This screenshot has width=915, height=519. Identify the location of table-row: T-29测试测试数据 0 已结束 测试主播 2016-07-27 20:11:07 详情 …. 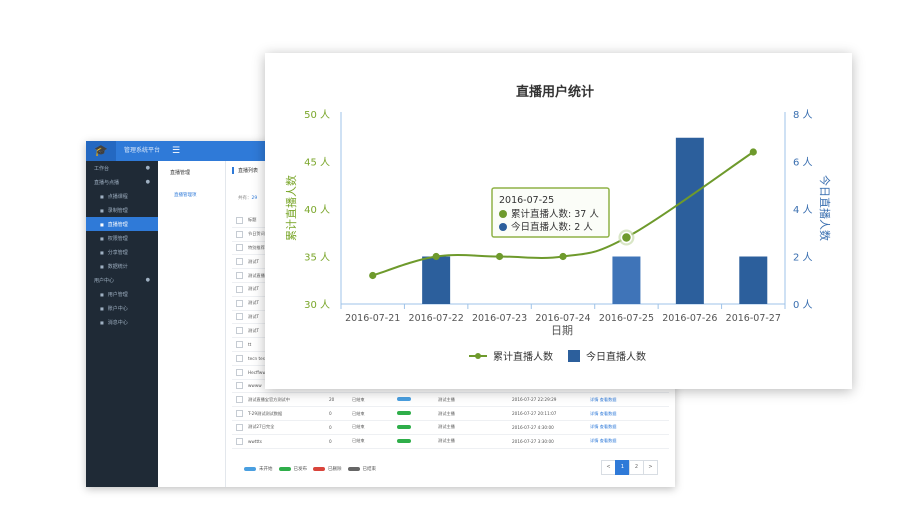
(450, 414).